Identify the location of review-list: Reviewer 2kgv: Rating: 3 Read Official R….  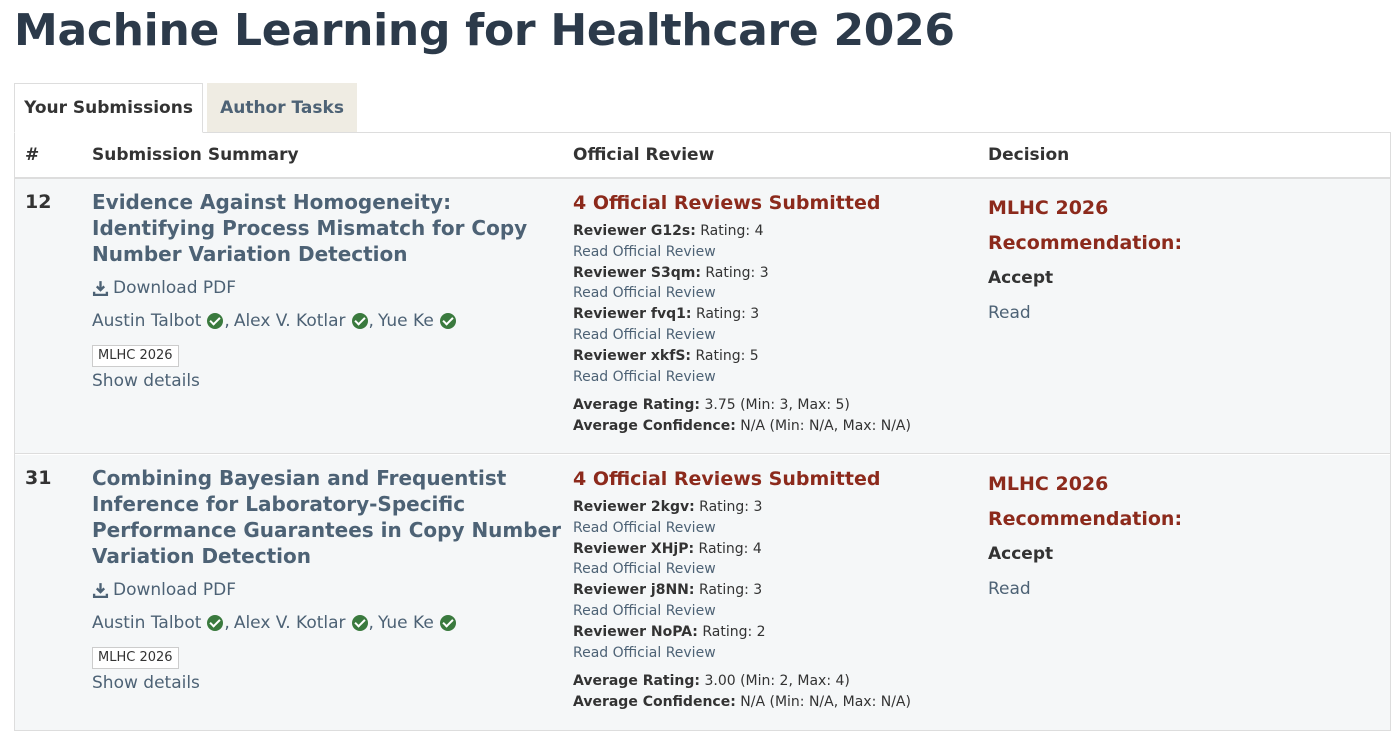
(773, 580).